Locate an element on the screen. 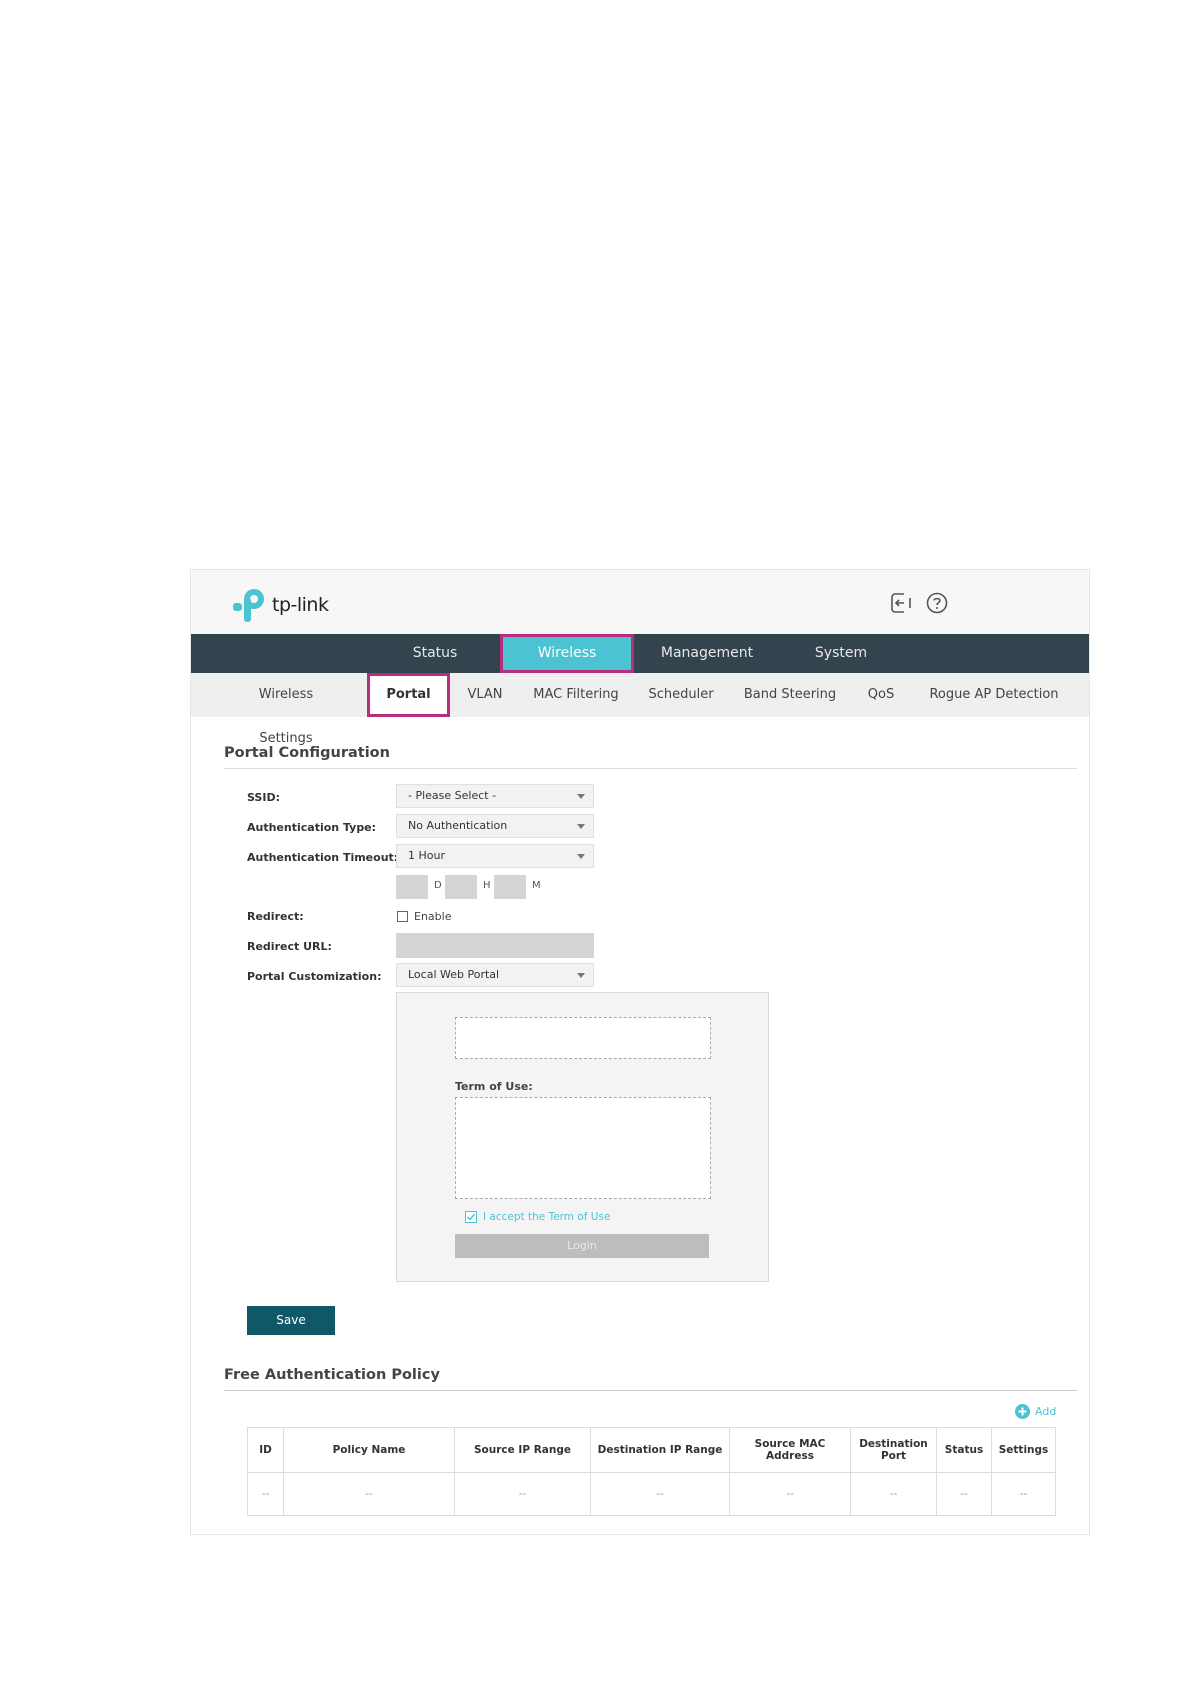 The width and height of the screenshot is (1190, 1684). logout-icon is located at coordinates (901, 603).